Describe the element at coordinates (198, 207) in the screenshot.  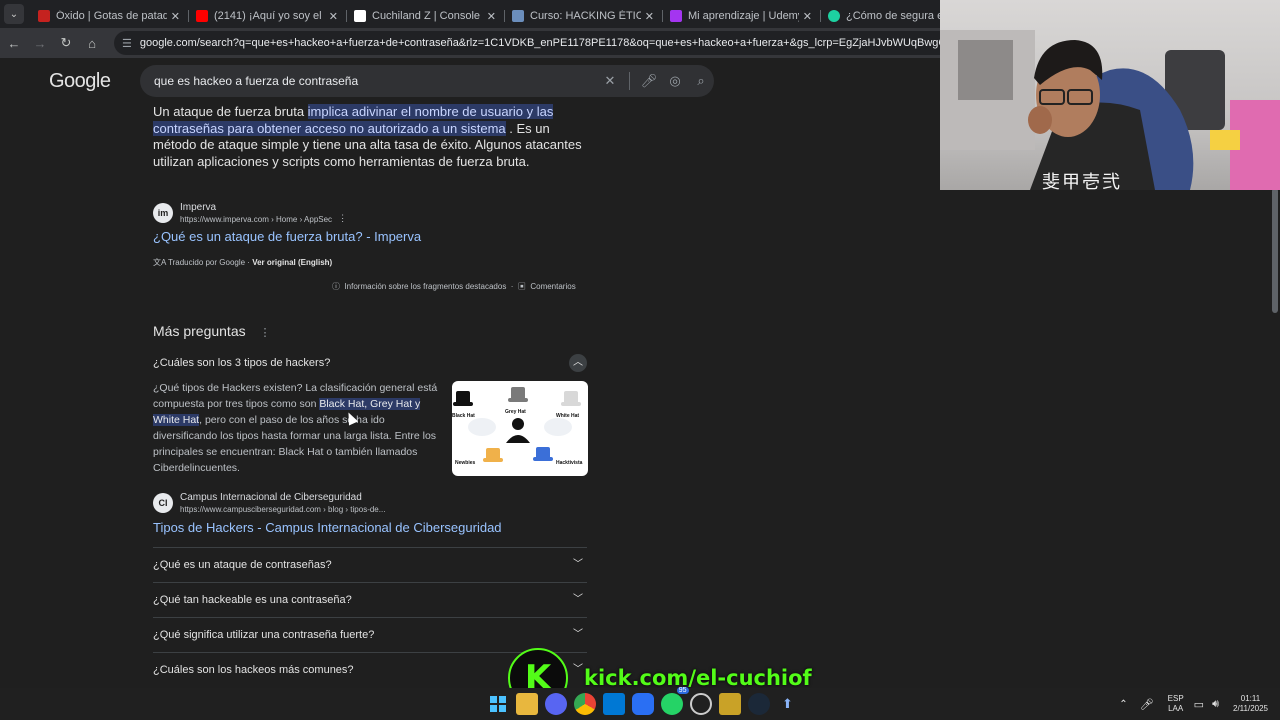
I see `source-name: Imperva` at that location.